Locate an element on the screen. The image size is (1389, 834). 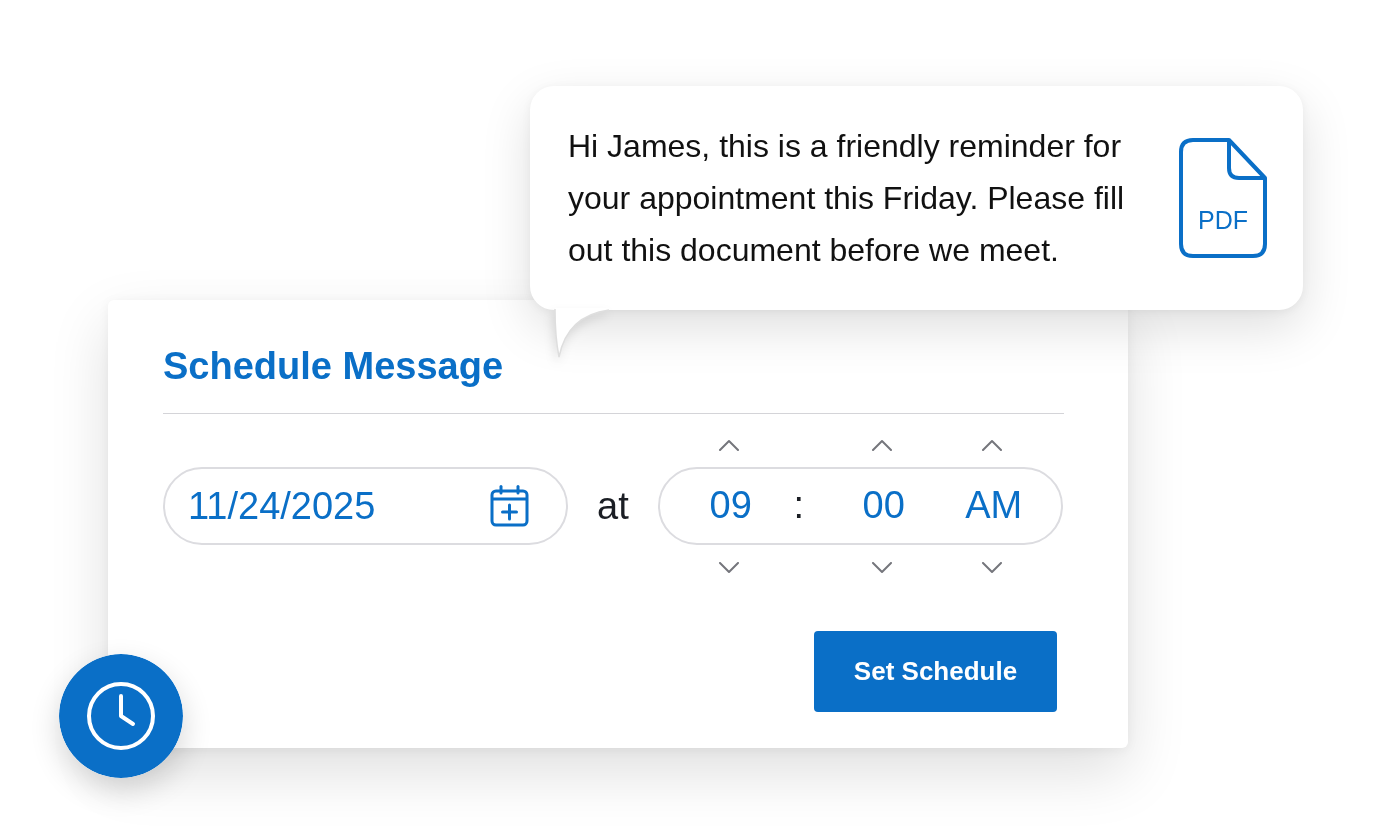
date-field: 11/24/2025 is located at coordinates (365, 506).